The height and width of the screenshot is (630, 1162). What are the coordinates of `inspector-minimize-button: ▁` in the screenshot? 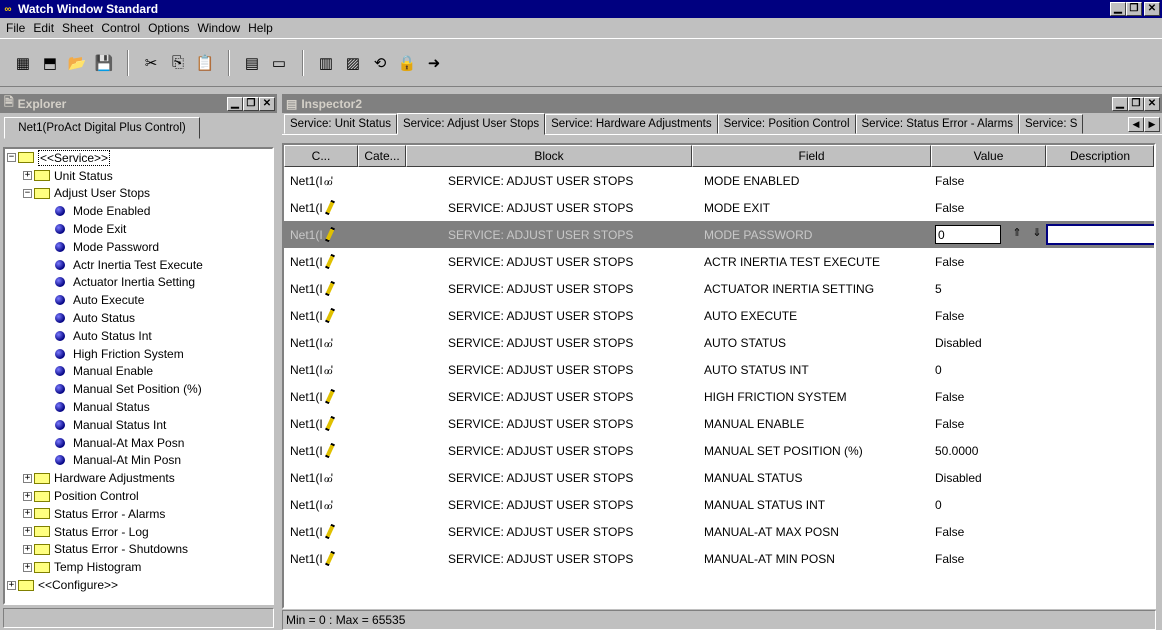 It's located at (1120, 103).